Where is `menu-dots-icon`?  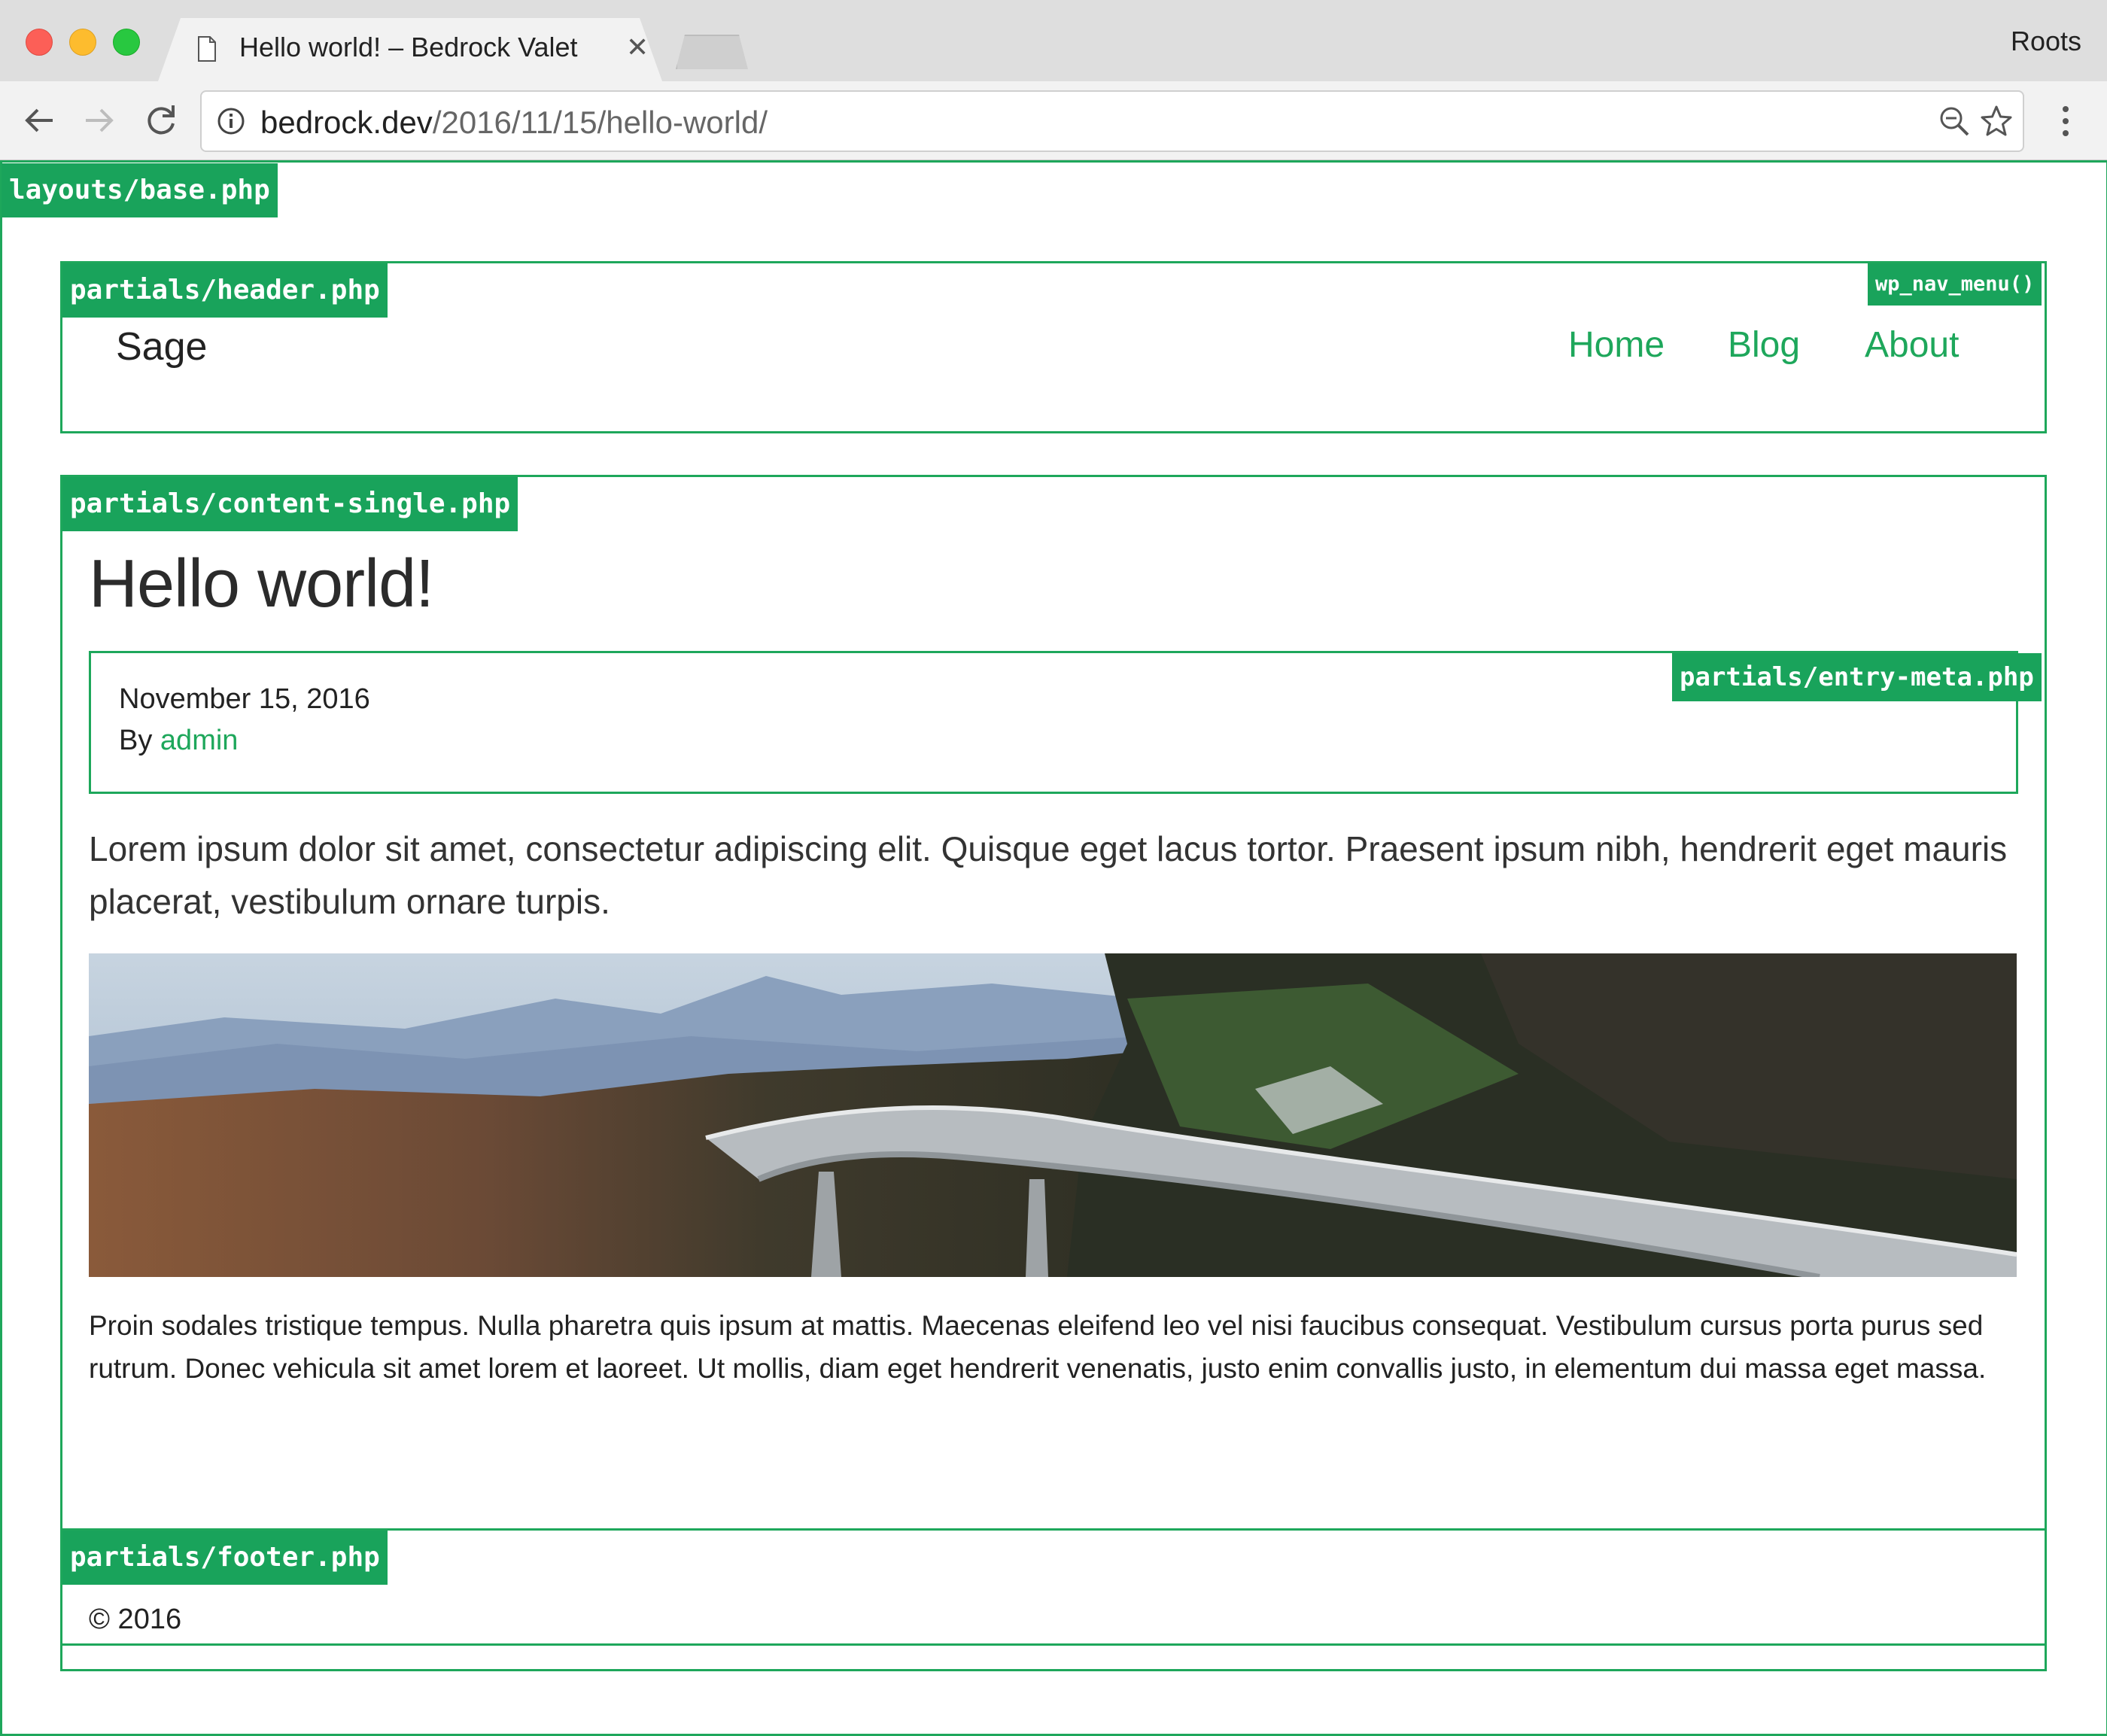
menu-dots-icon is located at coordinates (2065, 121).